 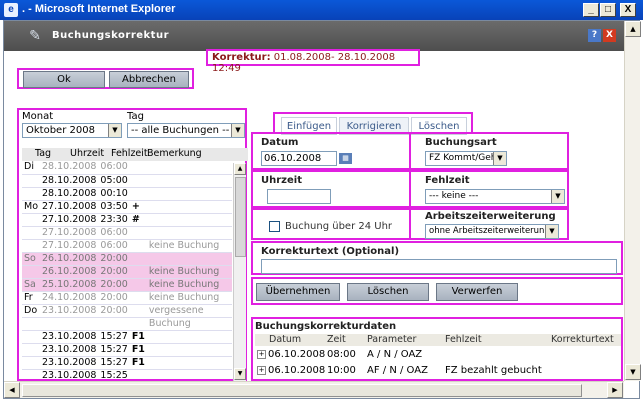 I want to click on loeschen-button: Löschen, so click(x=388, y=292).